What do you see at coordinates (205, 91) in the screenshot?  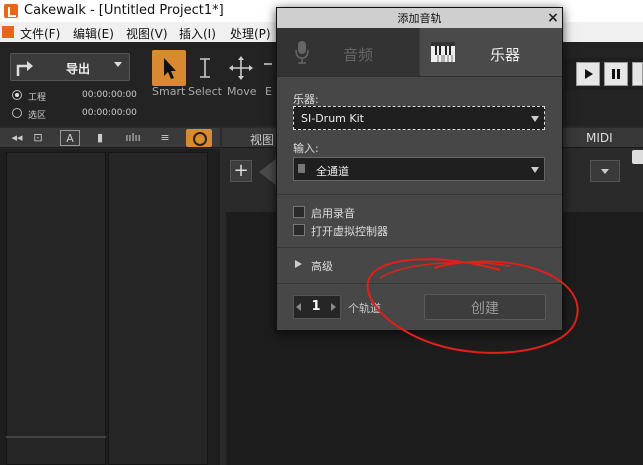 I see `select-tool-label: Select` at bounding box center [205, 91].